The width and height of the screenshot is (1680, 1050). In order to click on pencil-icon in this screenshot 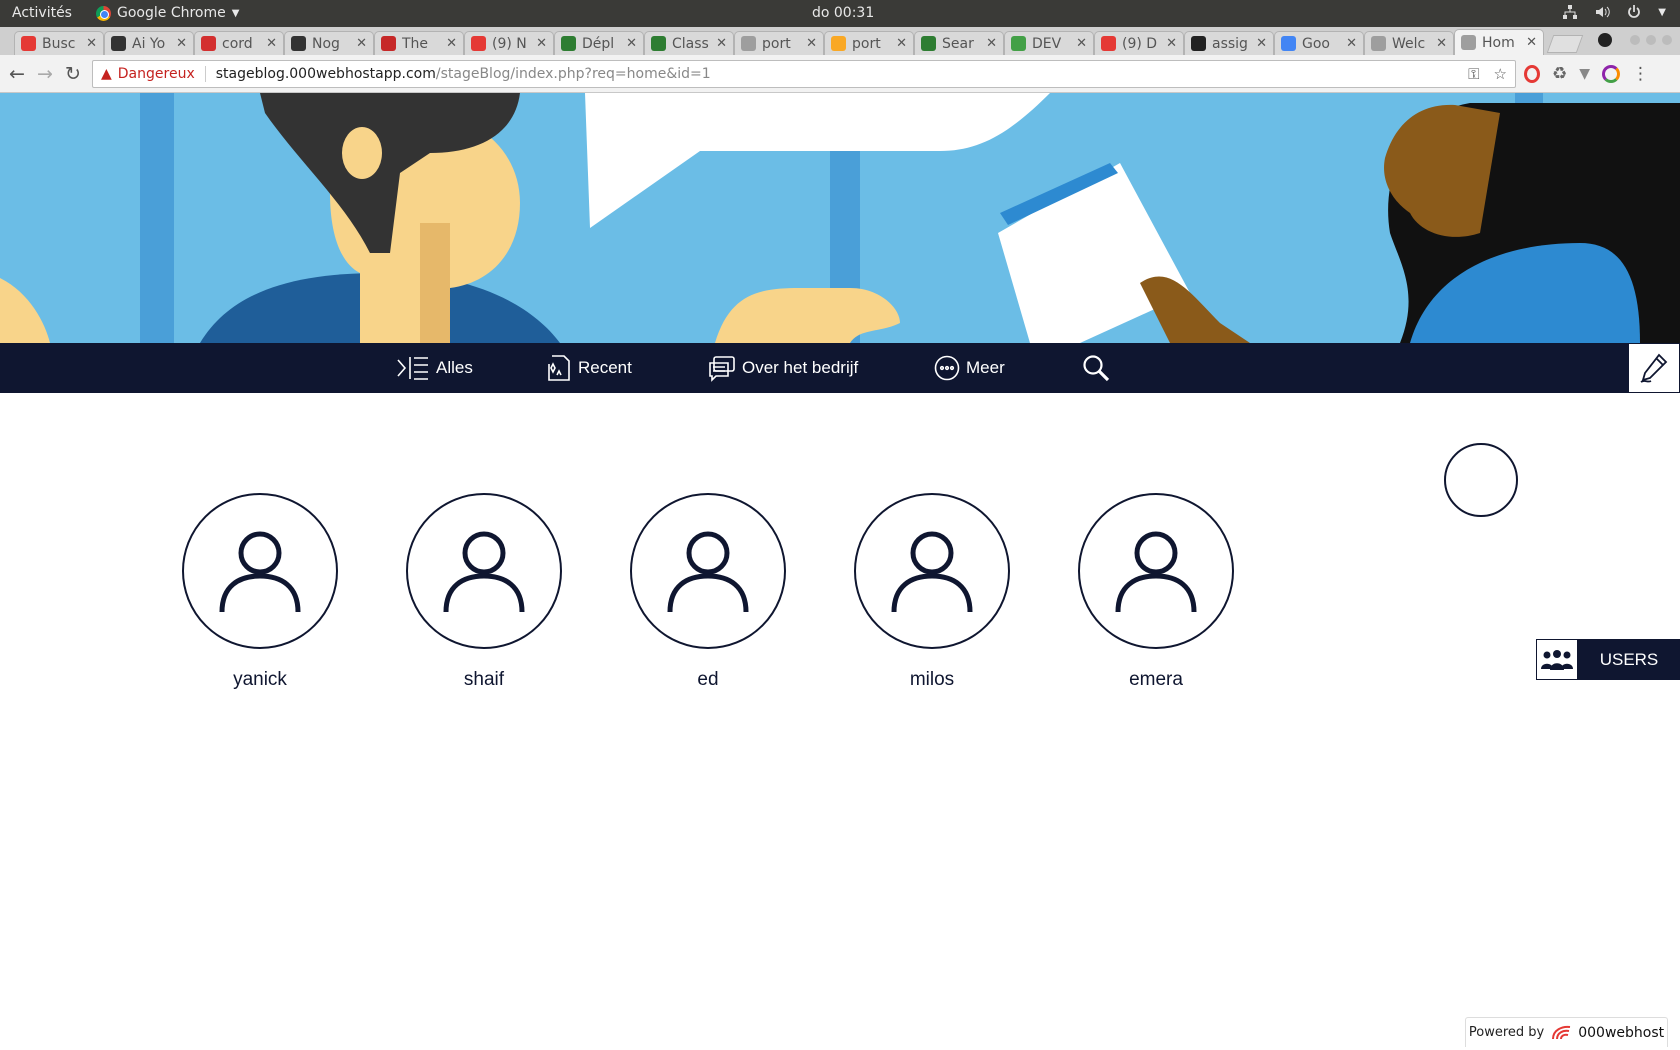, I will do `click(1654, 368)`.